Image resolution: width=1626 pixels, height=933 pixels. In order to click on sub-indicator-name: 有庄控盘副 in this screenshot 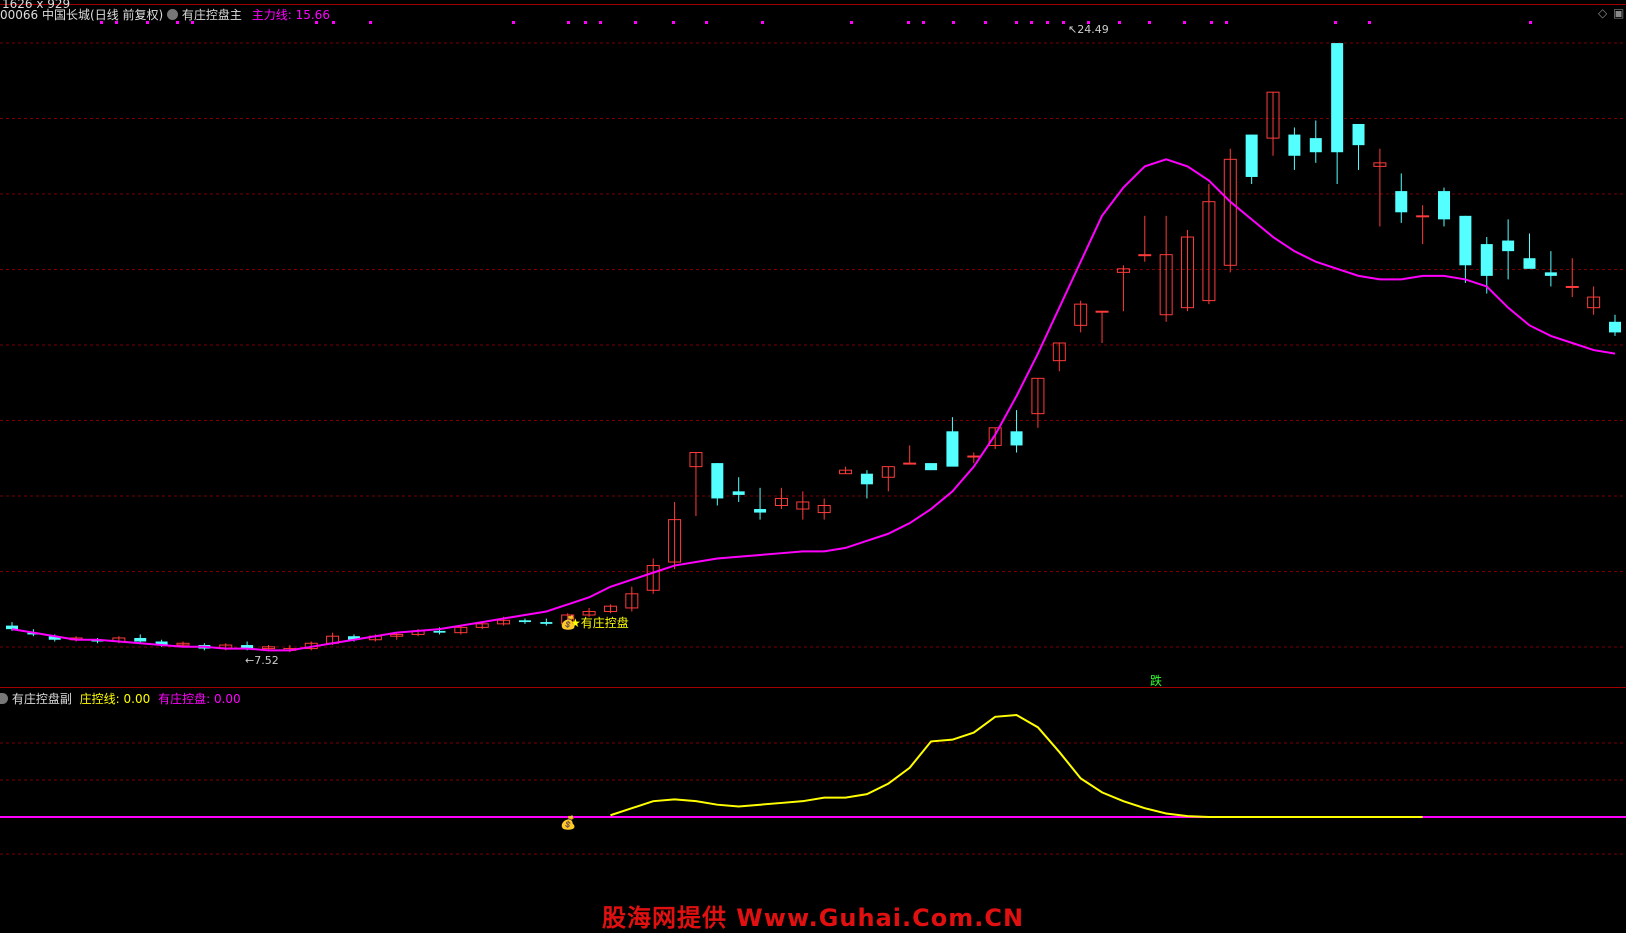, I will do `click(42, 699)`.